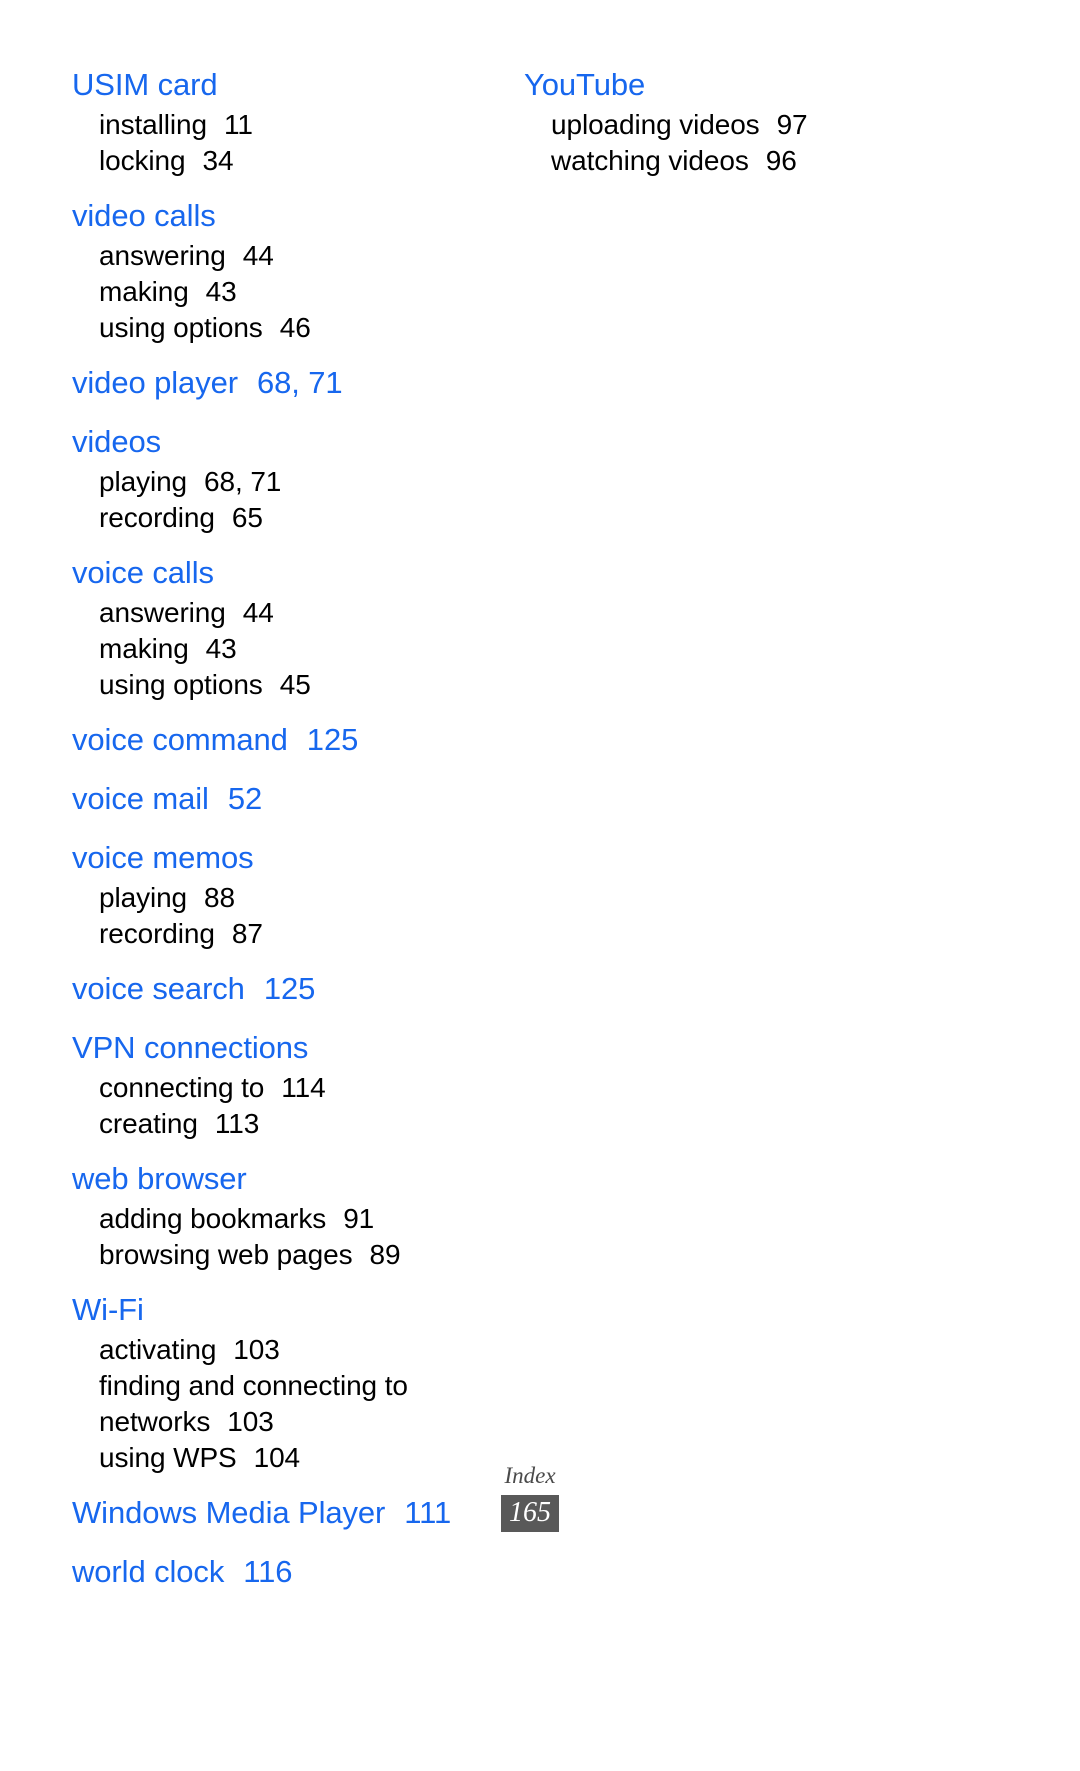 The image size is (1080, 1771). I want to click on index-subentry: using options 46, so click(282, 328).